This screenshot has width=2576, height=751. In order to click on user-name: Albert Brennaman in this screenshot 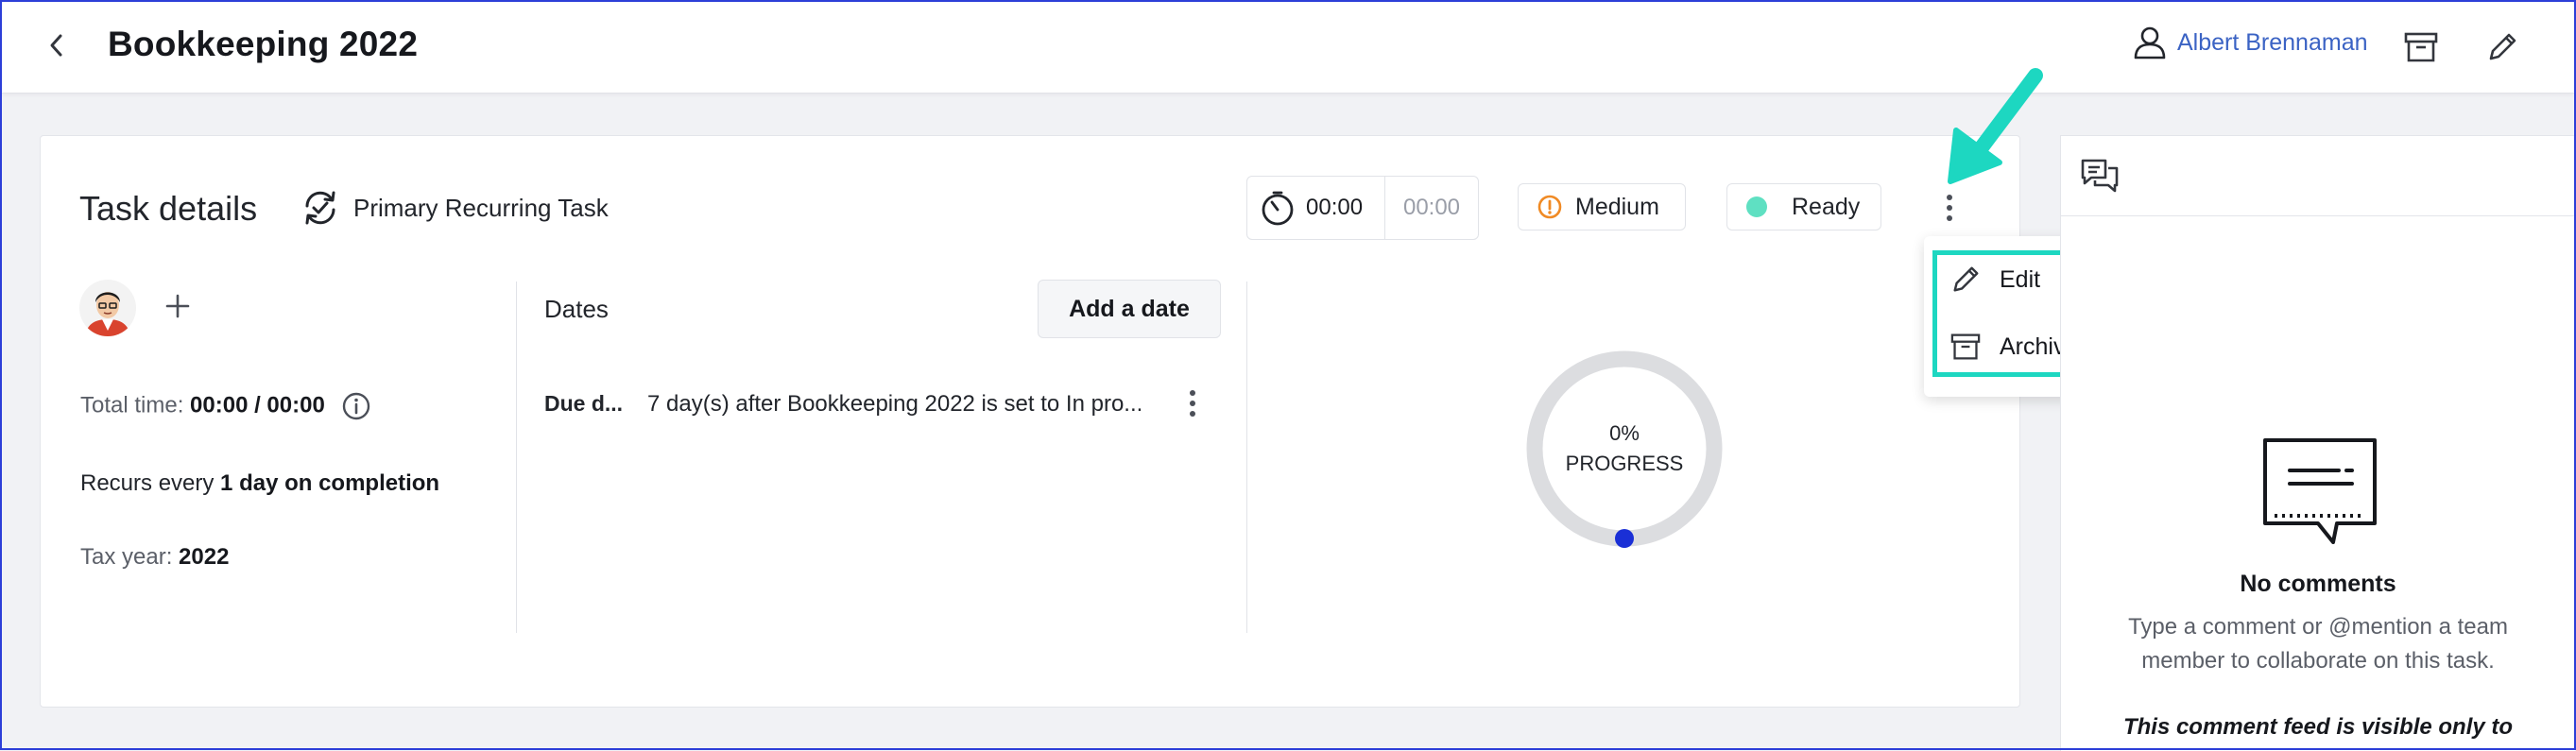, I will do `click(2272, 42)`.